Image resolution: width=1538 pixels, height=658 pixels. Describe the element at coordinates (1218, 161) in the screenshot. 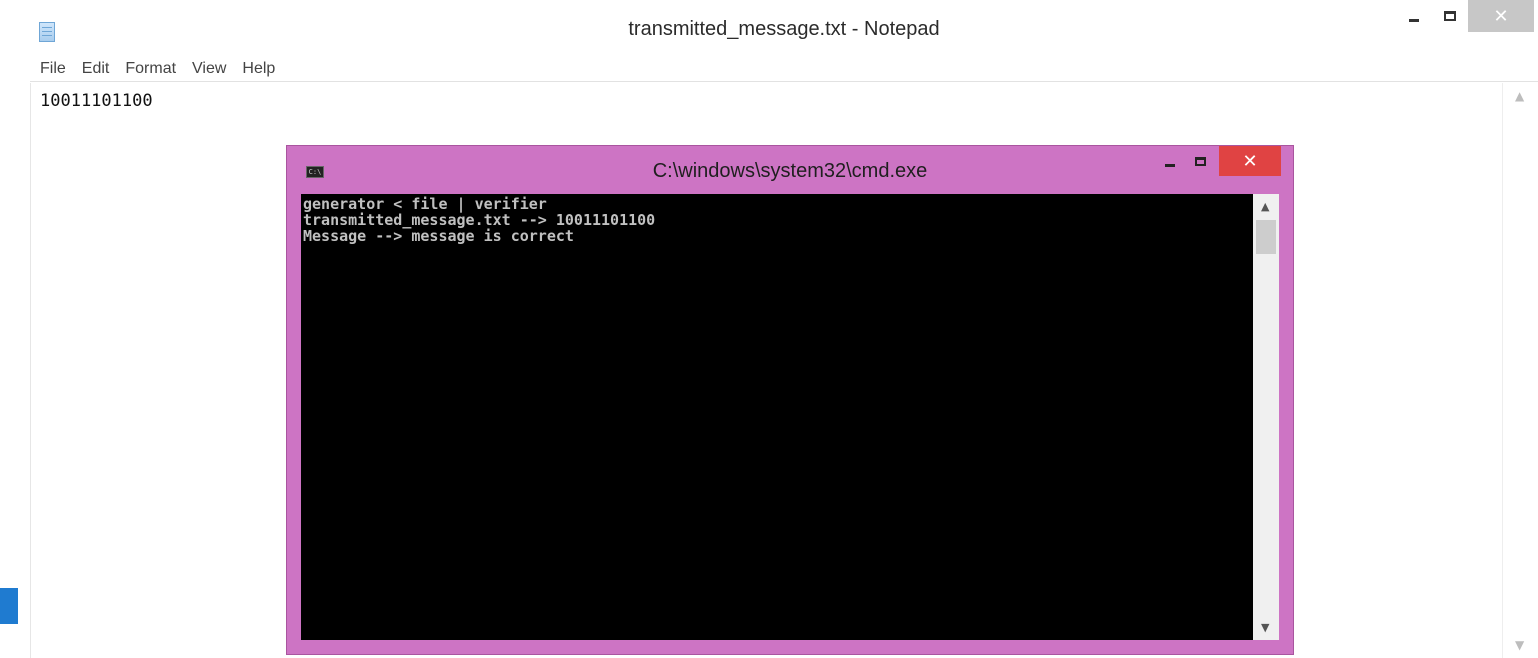

I see `cmd-window-controls: ✕` at that location.